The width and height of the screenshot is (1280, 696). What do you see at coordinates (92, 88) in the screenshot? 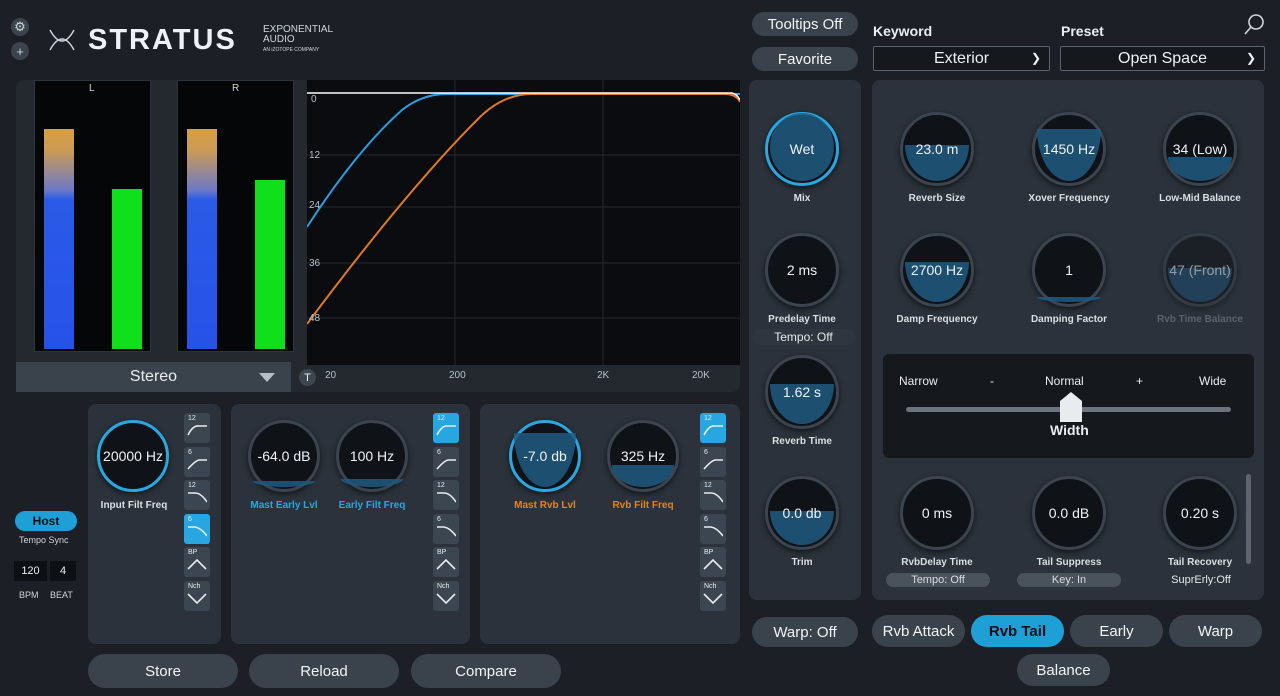
I see `left-meter-label: L` at bounding box center [92, 88].